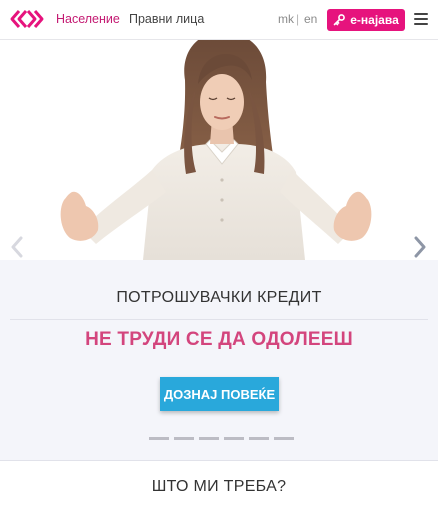 The height and width of the screenshot is (505, 438). I want to click on learn-more-button: ДОЗНАЈ ПОВЕЌЕ, so click(219, 394).